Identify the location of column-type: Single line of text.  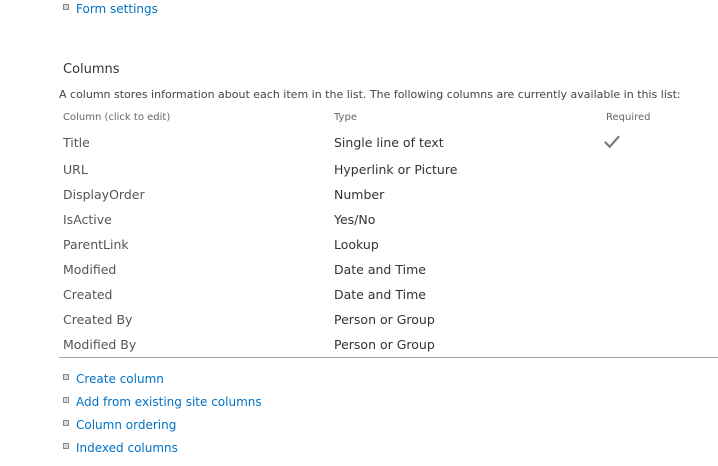
(389, 142).